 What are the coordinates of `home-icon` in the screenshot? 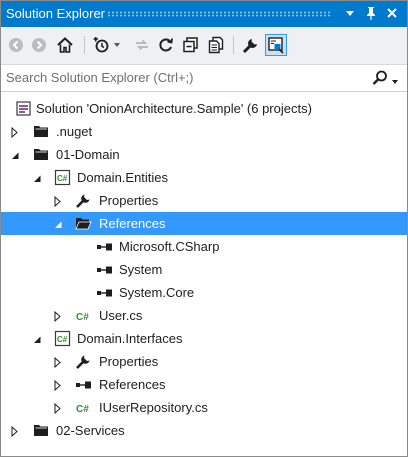 It's located at (65, 45).